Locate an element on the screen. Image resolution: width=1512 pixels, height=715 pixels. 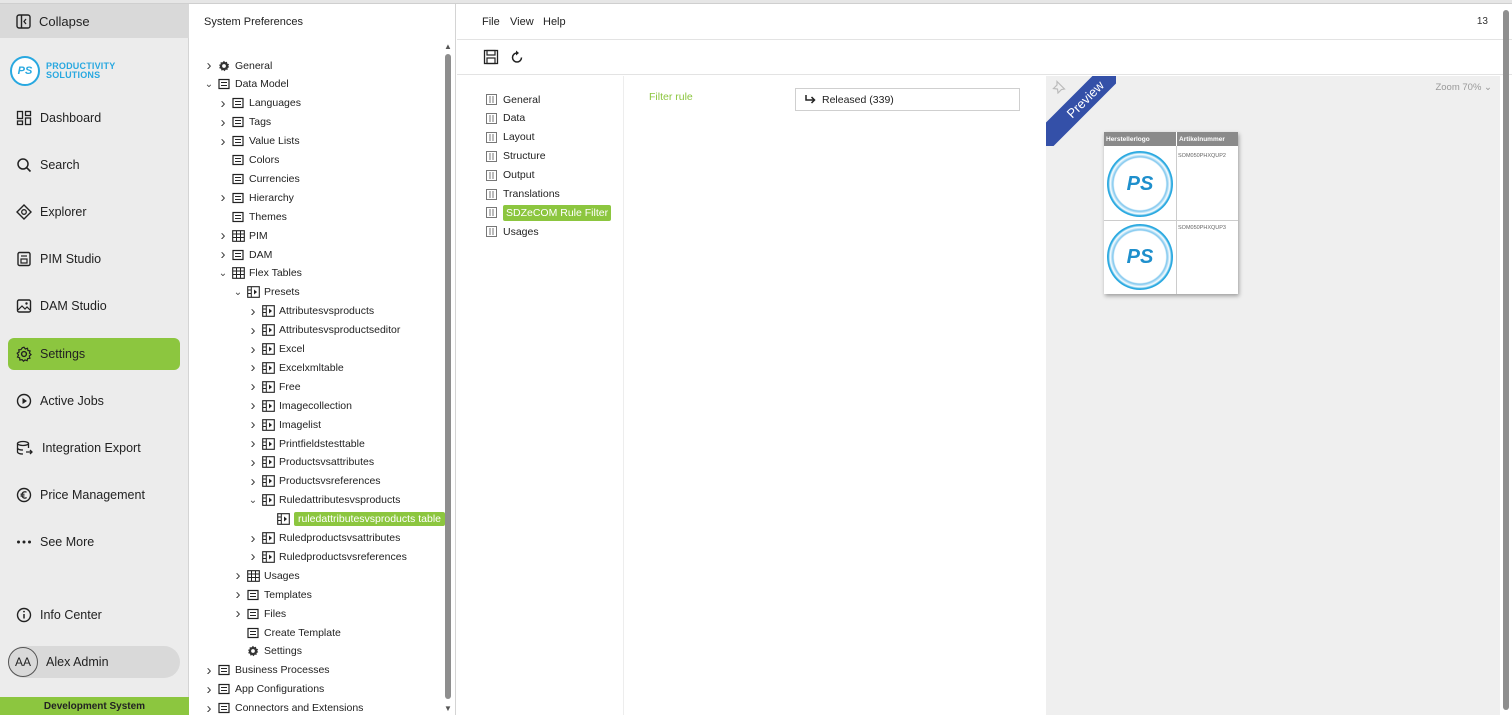
main-scrollbar is located at coordinates (1506, 360).